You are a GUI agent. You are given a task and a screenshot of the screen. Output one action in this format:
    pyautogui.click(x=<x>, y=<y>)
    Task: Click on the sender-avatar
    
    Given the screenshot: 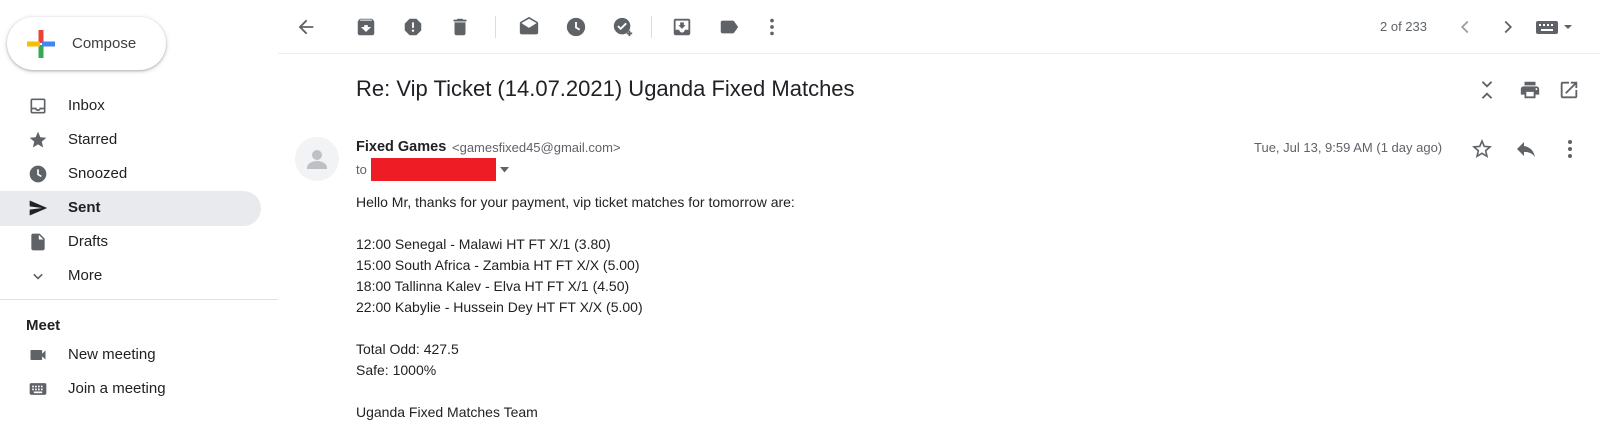 What is the action you would take?
    pyautogui.click(x=317, y=159)
    